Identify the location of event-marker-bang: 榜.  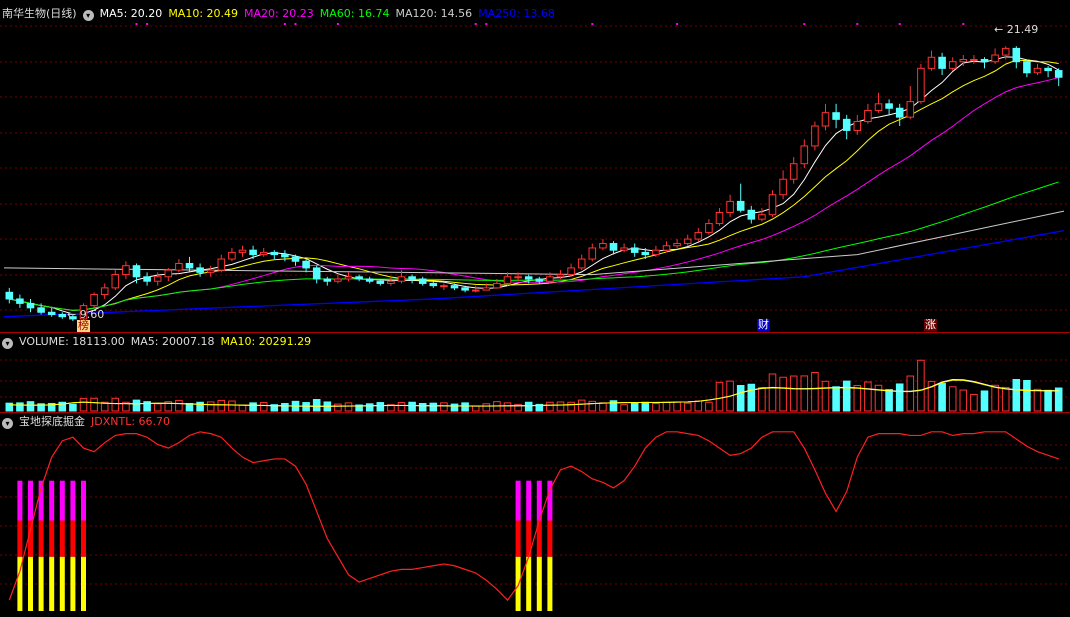
(83, 326).